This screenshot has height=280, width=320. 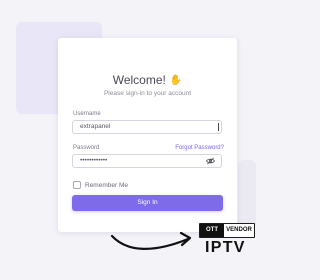 What do you see at coordinates (147, 161) in the screenshot?
I see `password-input: ••••••••••••` at bounding box center [147, 161].